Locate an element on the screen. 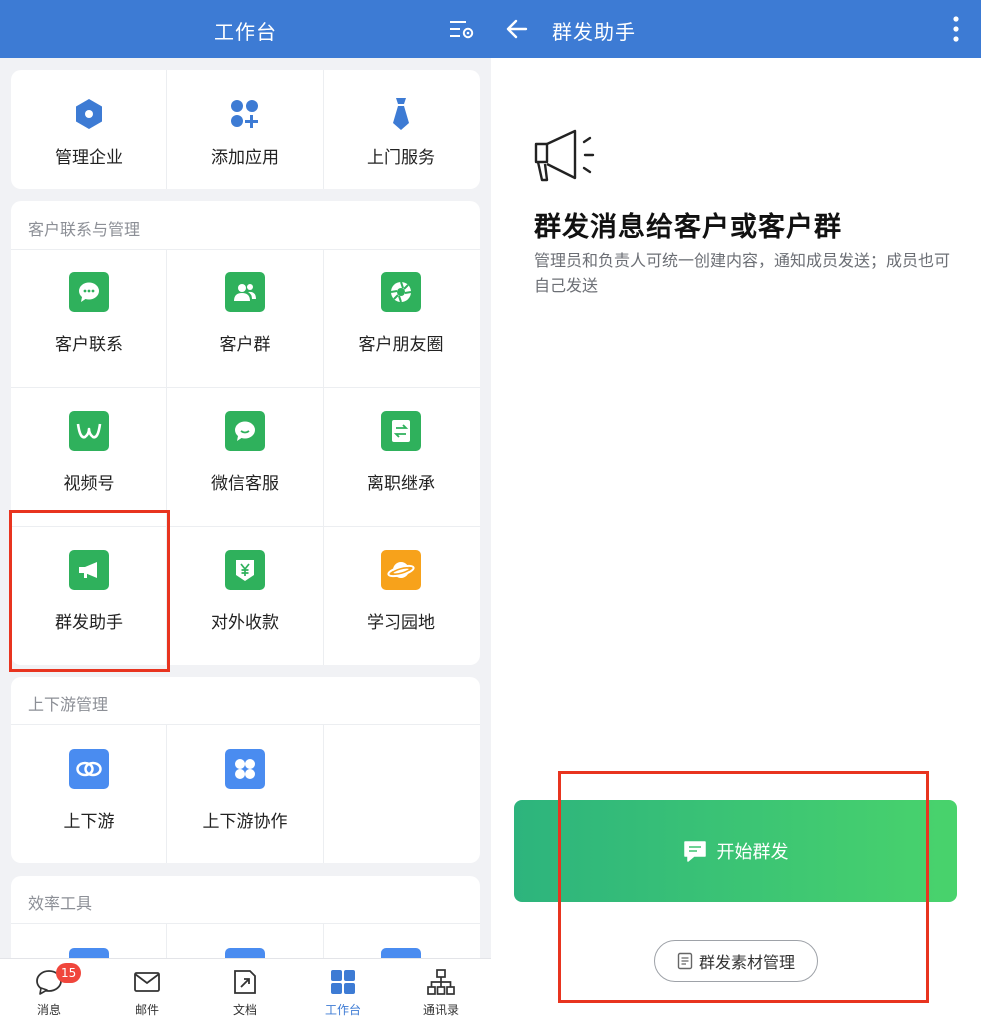 The height and width of the screenshot is (1024, 981). customer-group-button: 客户群 is located at coordinates (245, 318).